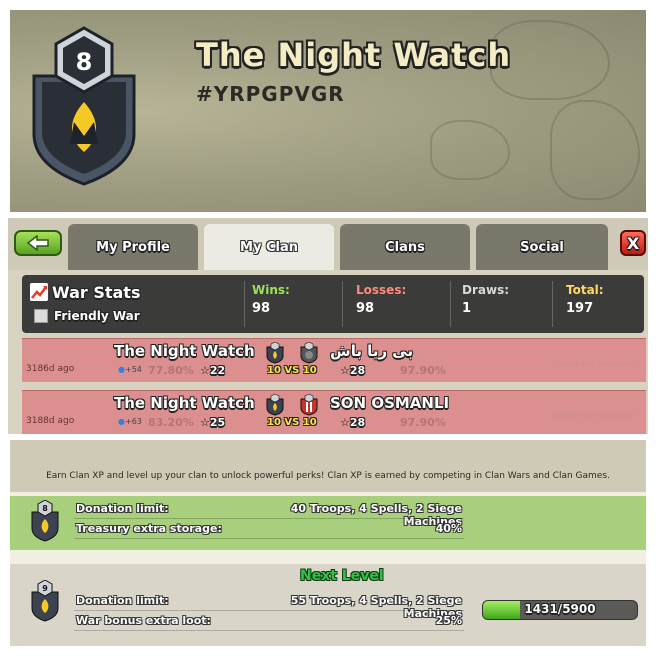  I want to click on tab-clans: Clans, so click(405, 247).